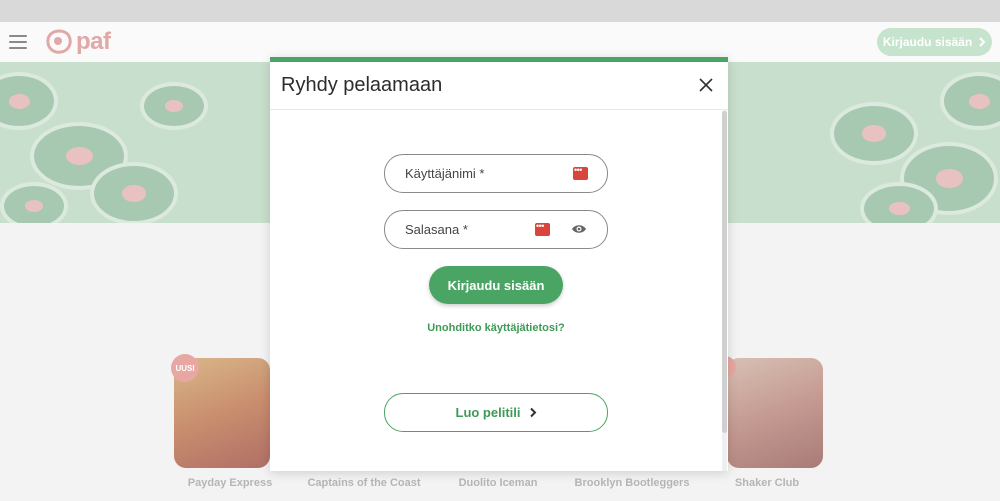 The height and width of the screenshot is (501, 1000). Describe the element at coordinates (364, 483) in the screenshot. I see `game-title: Captains of the Coast` at that location.